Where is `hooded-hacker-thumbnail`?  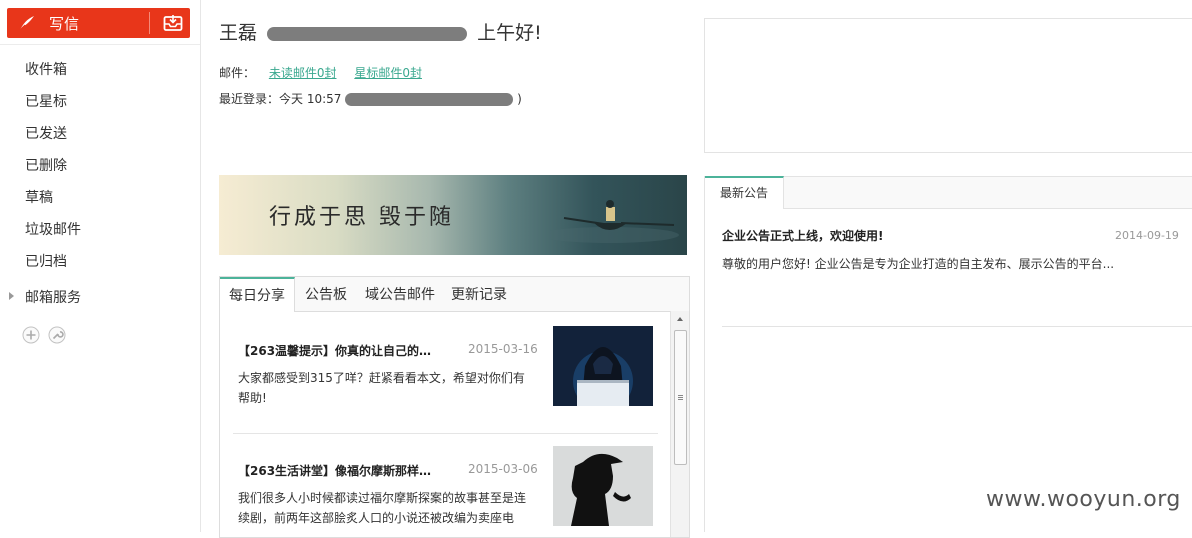
hooded-hacker-thumbnail is located at coordinates (603, 366).